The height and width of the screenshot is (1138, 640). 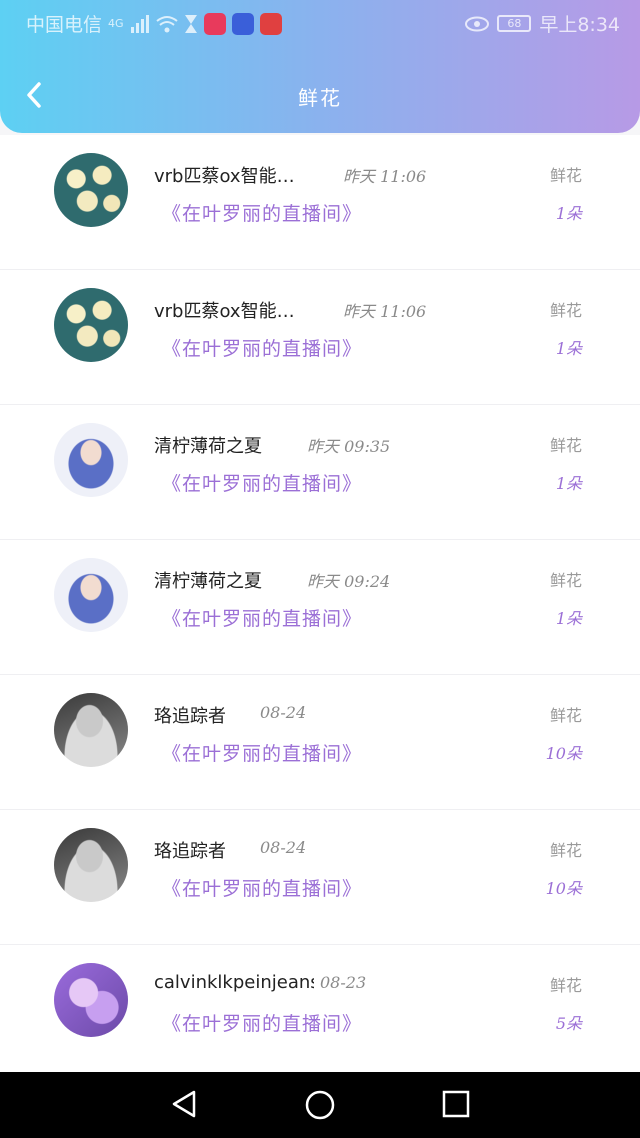 What do you see at coordinates (320, 22) in the screenshot?
I see `status-bar: 中国电信 4G 68 早上8:34` at bounding box center [320, 22].